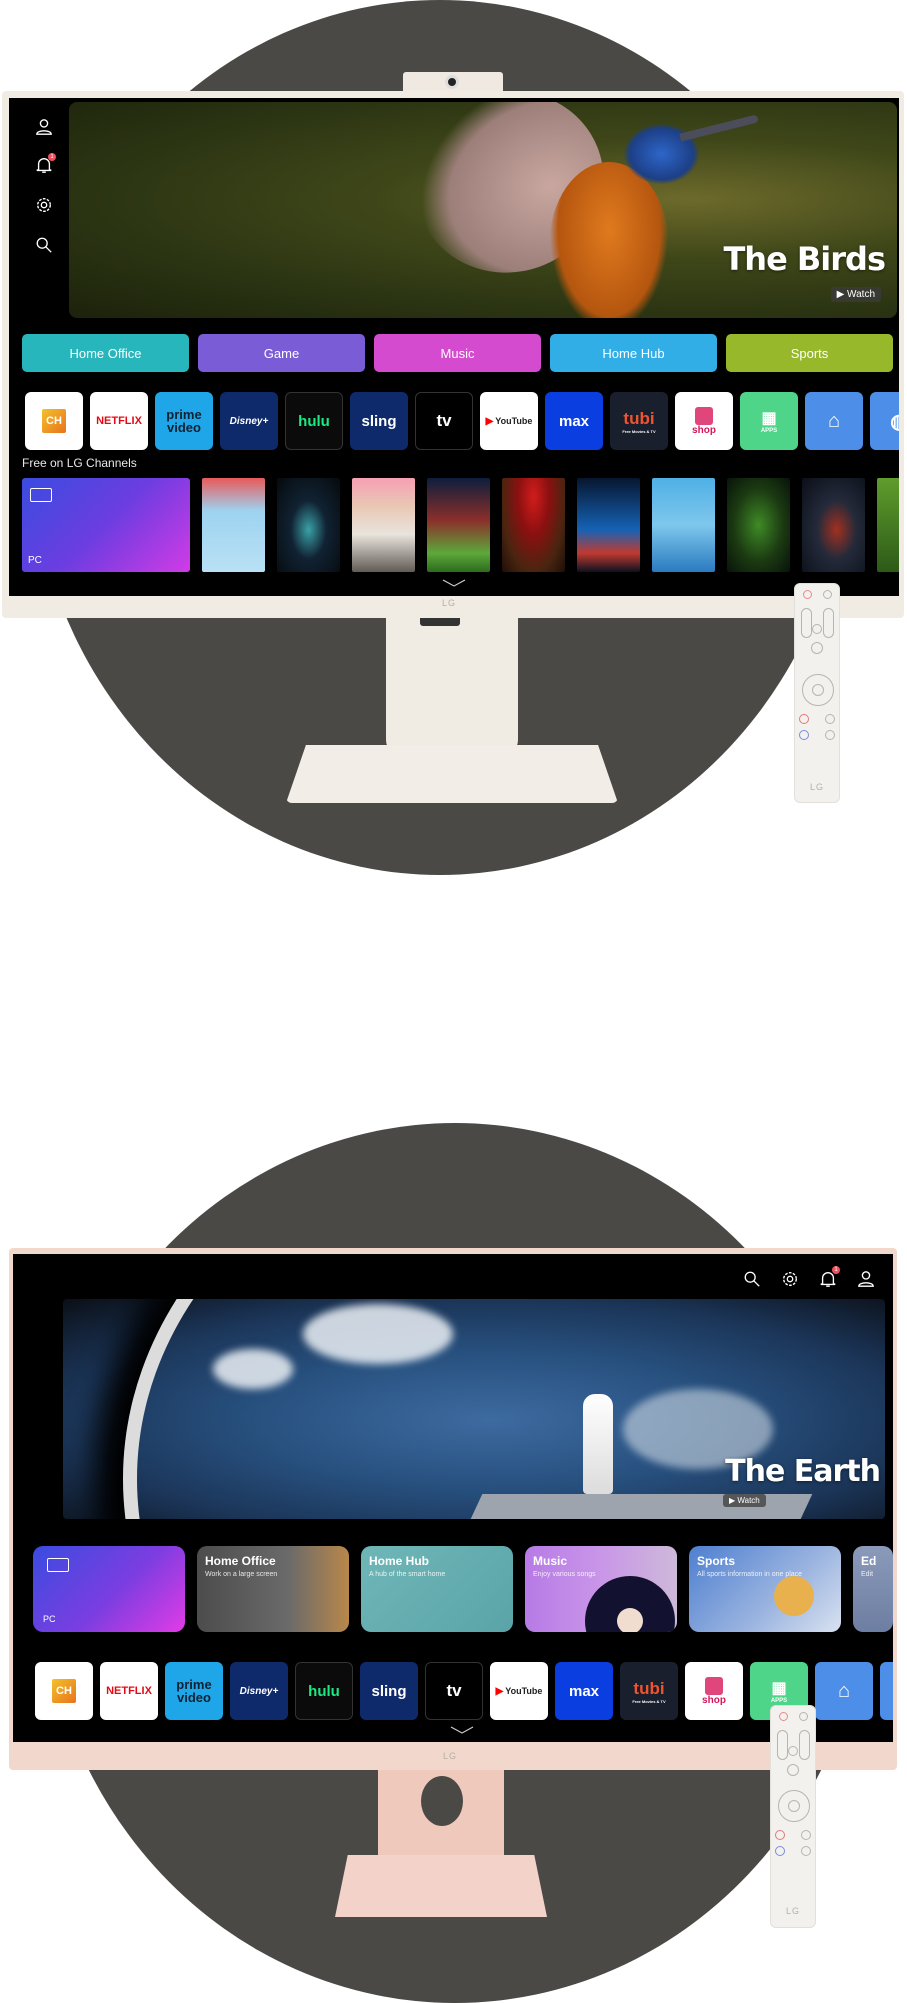 This screenshot has height=2003, width=907. Describe the element at coordinates (630, 1604) in the screenshot. I see `vinyl-record-image` at that location.